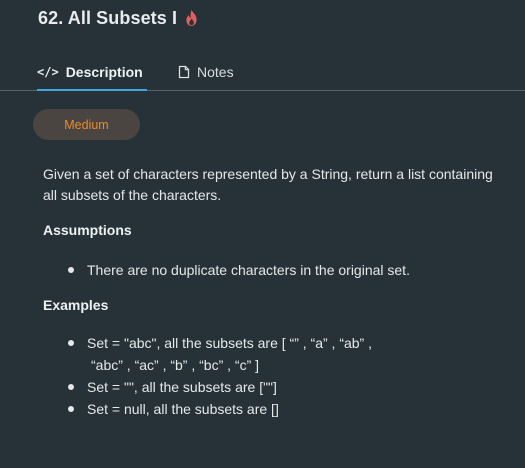  I want to click on example-text: Set = "", all the subsets are [""], so click(182, 387).